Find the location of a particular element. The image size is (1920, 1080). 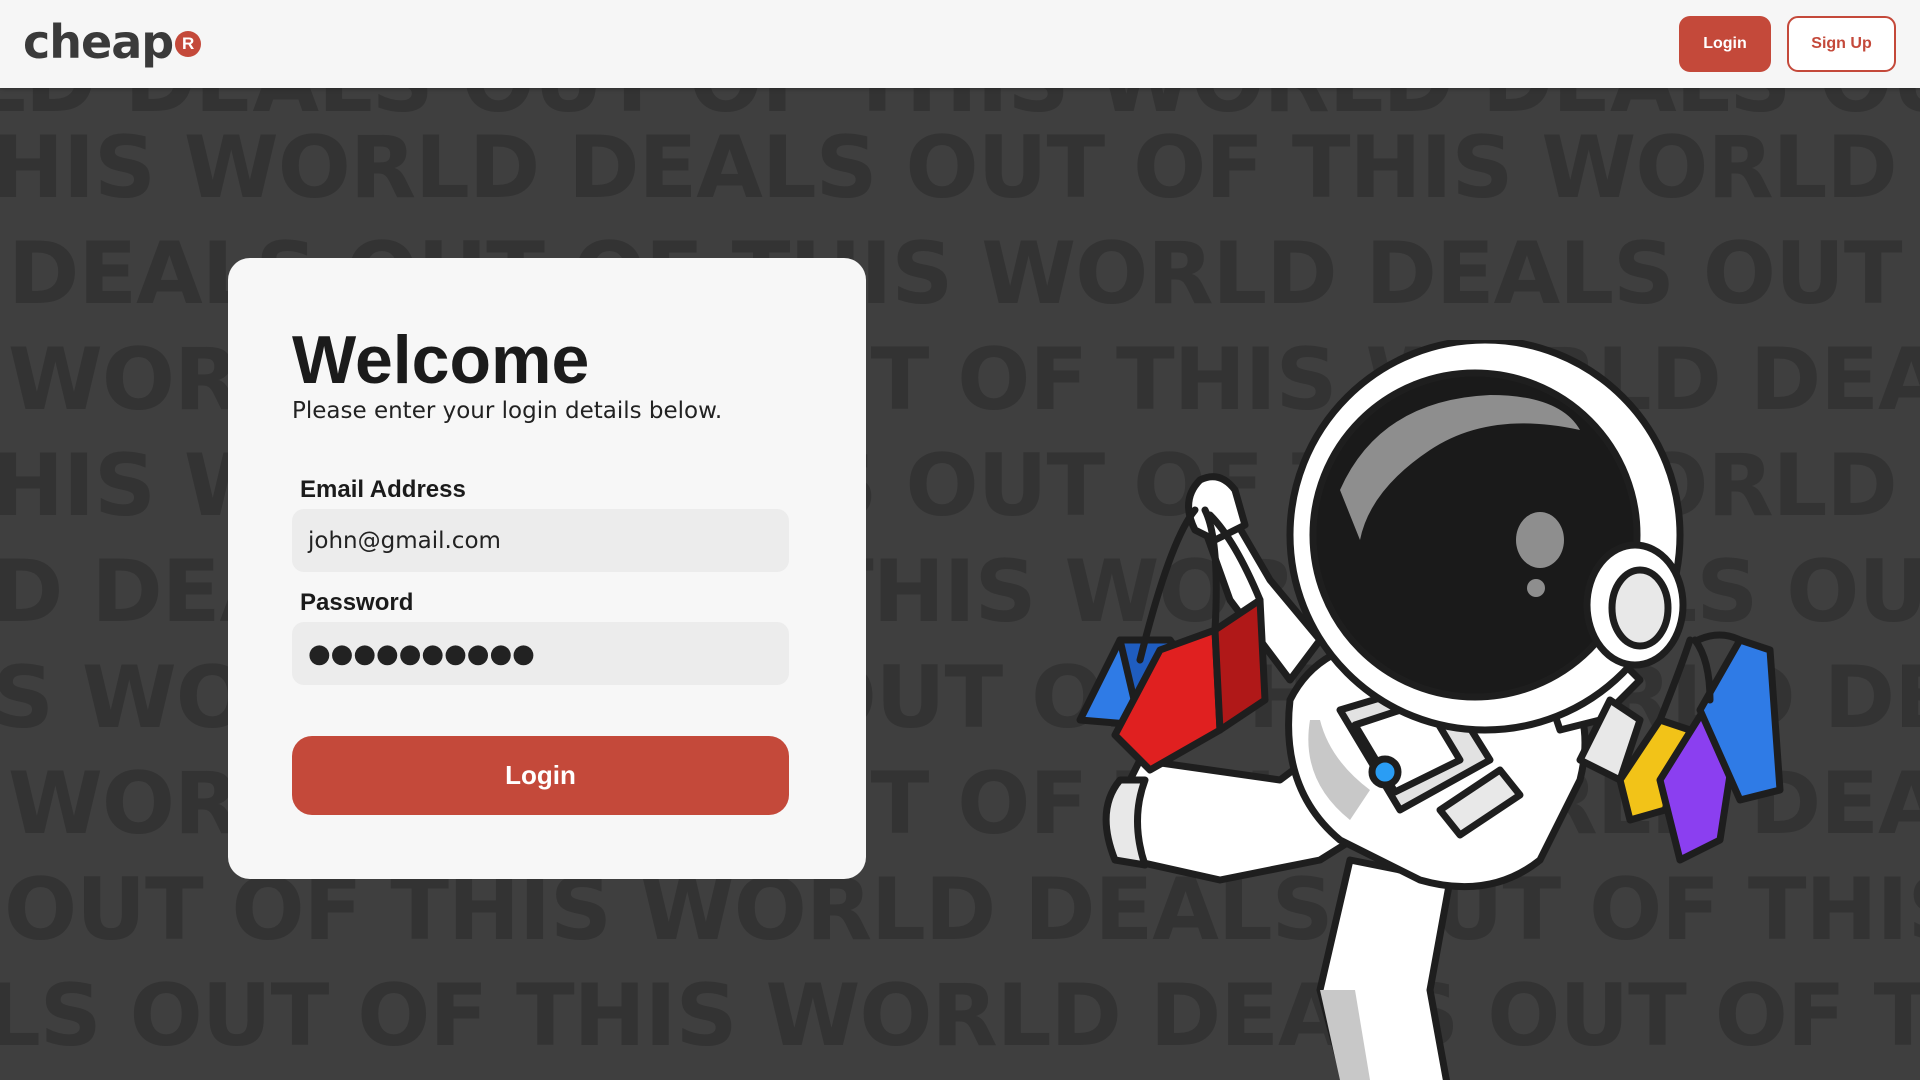

email-field: john@gmail.com is located at coordinates (540, 540).